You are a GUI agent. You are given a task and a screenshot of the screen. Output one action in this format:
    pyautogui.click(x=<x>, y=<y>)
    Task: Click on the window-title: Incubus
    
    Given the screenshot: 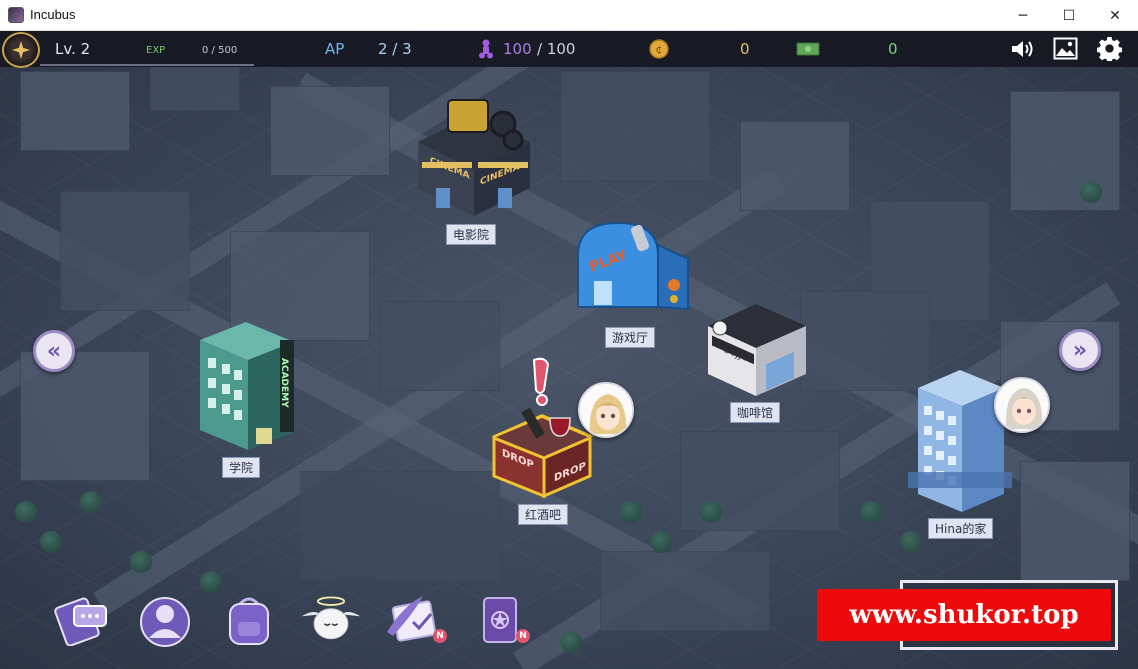 What is the action you would take?
    pyautogui.click(x=53, y=14)
    